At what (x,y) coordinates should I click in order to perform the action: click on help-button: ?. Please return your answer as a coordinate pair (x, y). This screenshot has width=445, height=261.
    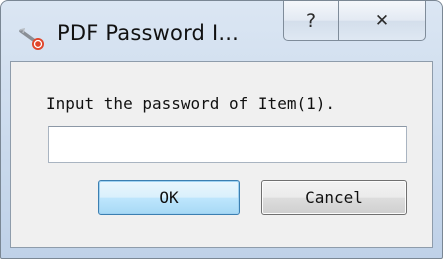
    Looking at the image, I should click on (311, 21).